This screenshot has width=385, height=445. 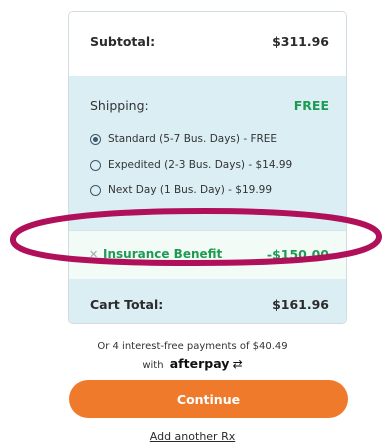 What do you see at coordinates (300, 304) in the screenshot?
I see `cart-total-value: $161.96` at bounding box center [300, 304].